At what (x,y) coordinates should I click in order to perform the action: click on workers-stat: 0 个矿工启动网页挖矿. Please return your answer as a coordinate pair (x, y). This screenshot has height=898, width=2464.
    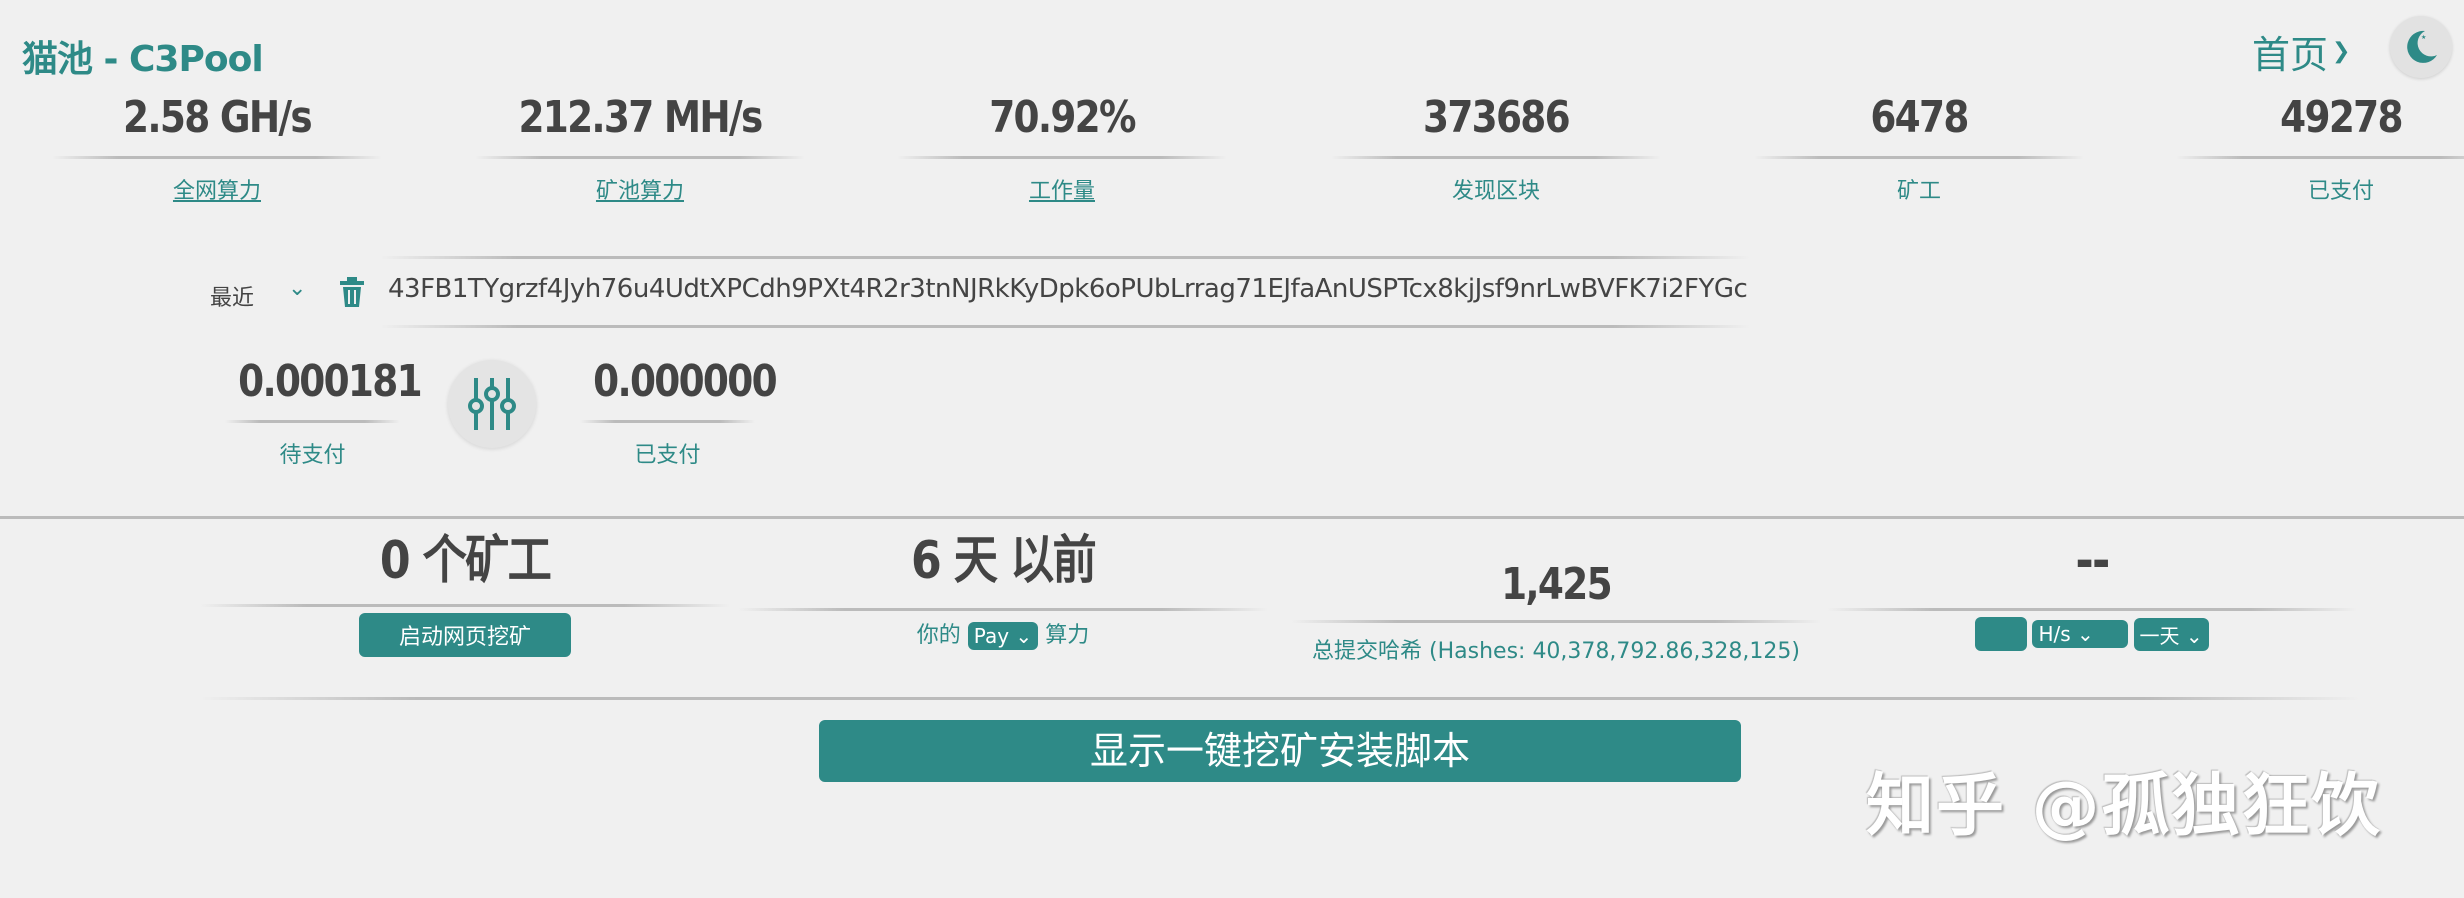
    Looking at the image, I should click on (465, 591).